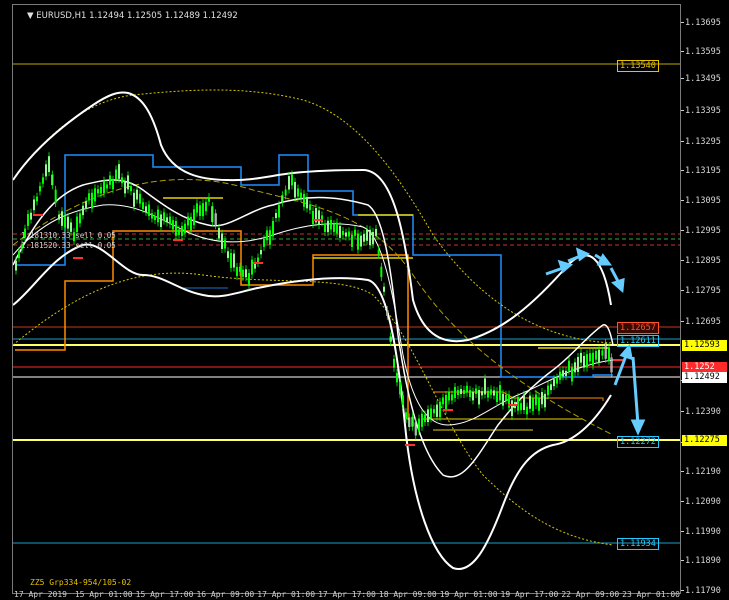 The width and height of the screenshot is (729, 600). What do you see at coordinates (638, 442) in the screenshot?
I see `level-tag-112272: 1.12272` at bounding box center [638, 442].